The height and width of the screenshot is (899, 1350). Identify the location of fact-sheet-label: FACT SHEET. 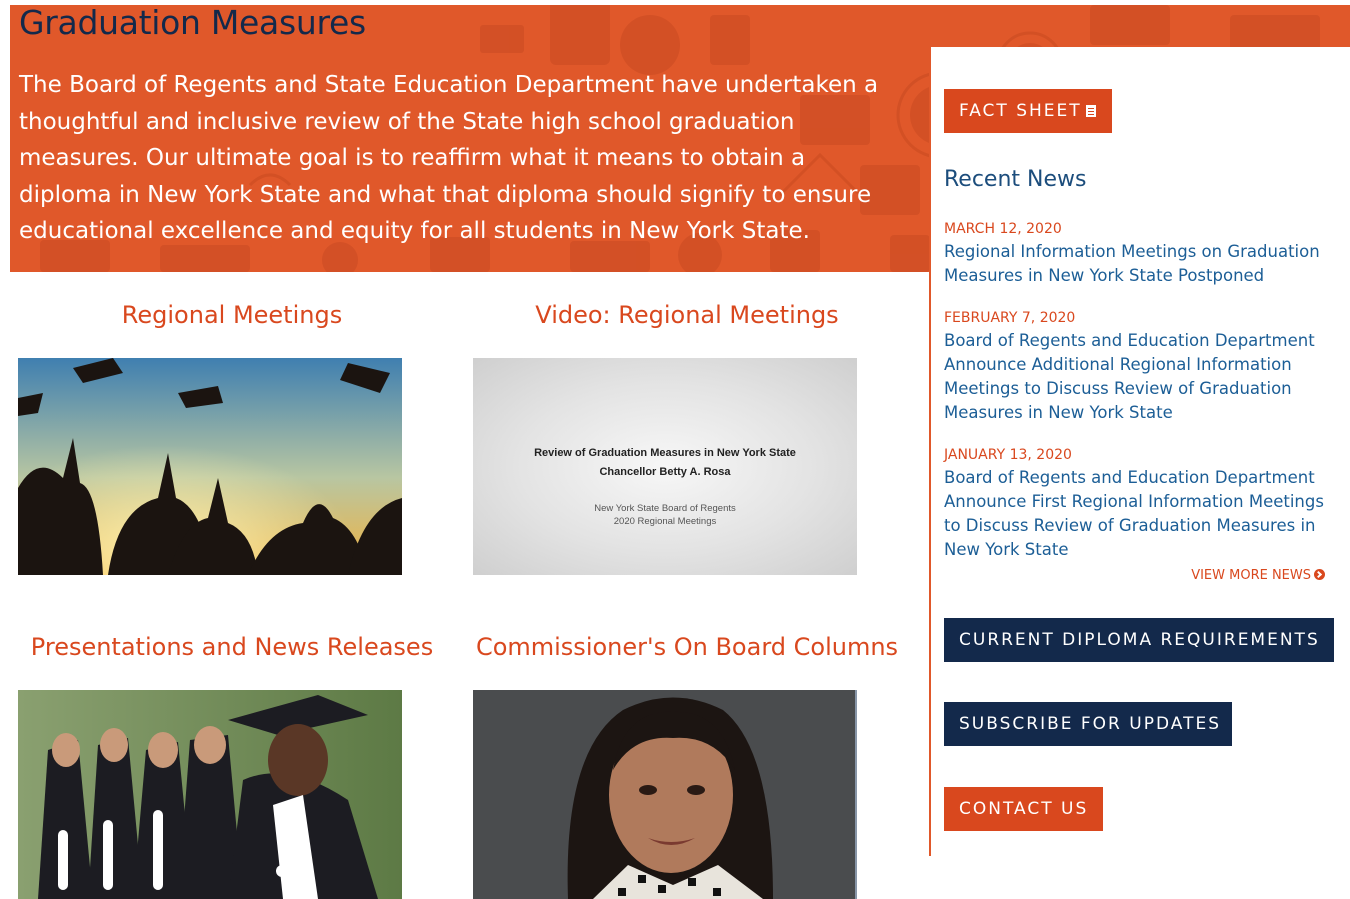
(1020, 111).